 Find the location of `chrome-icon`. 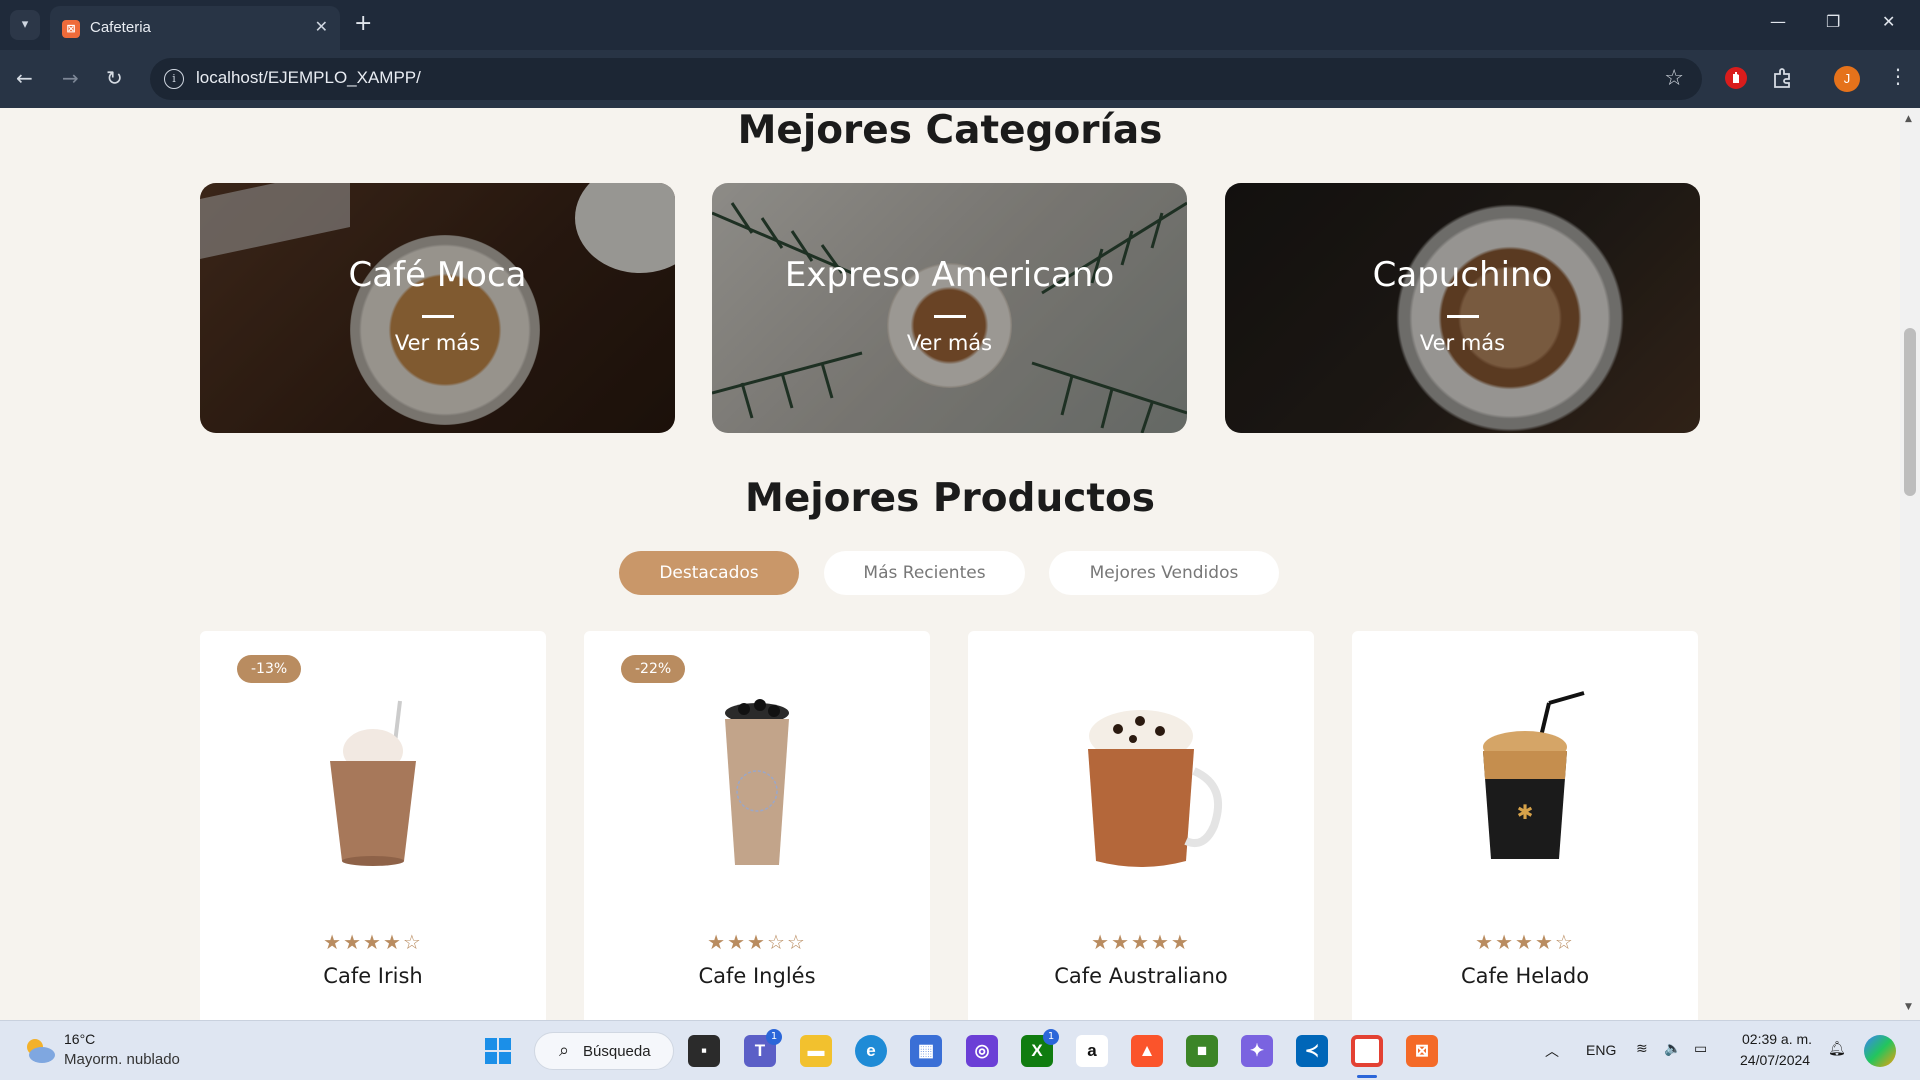

chrome-icon is located at coordinates (1367, 1051).